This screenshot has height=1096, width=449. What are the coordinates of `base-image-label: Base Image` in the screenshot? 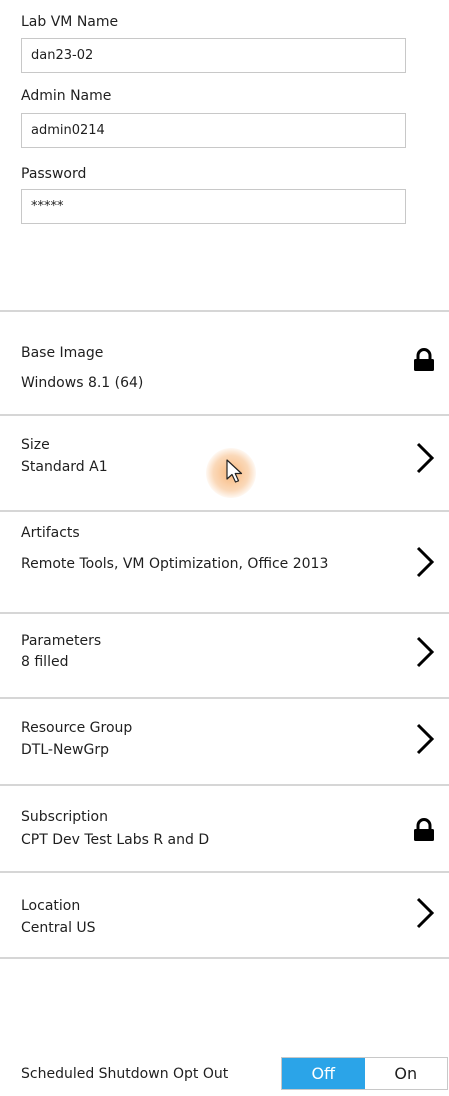 It's located at (62, 353).